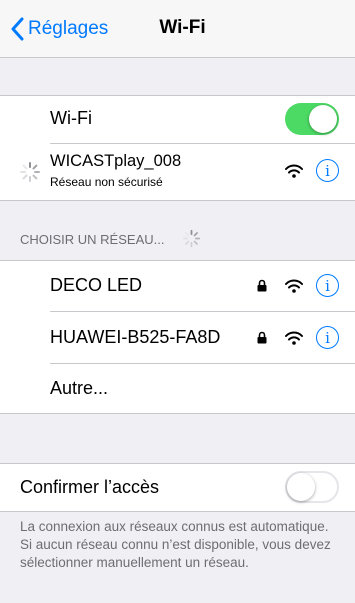  What do you see at coordinates (71, 118) in the screenshot?
I see `wifi-label: Wi-Fi` at bounding box center [71, 118].